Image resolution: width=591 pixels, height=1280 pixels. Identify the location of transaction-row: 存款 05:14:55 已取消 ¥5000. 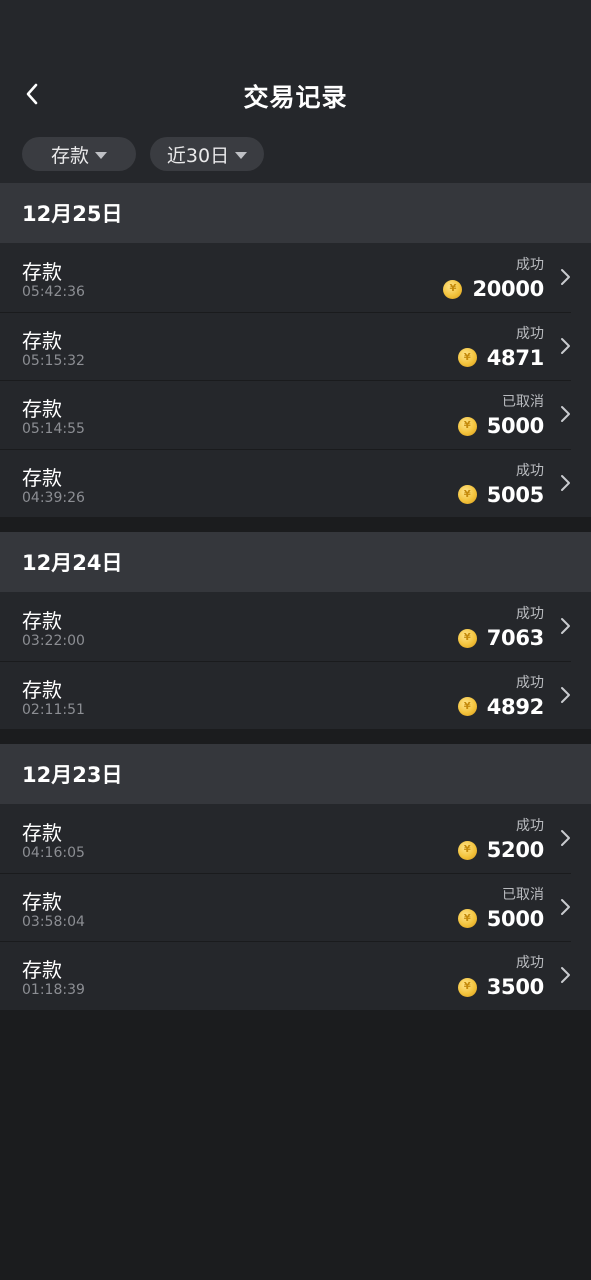
(295, 414).